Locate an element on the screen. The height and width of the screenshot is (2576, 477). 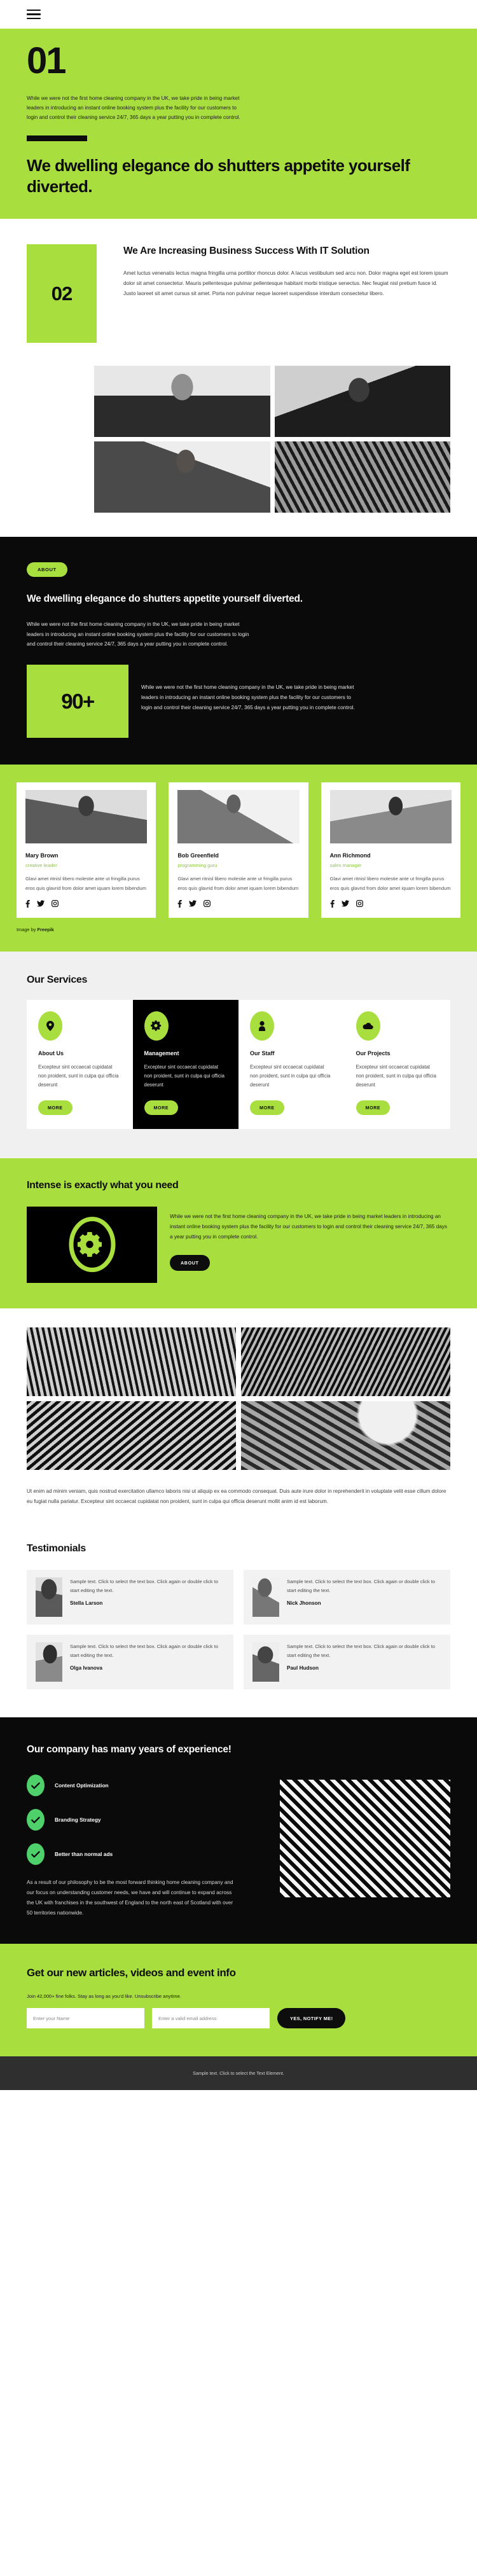
gear-in-circle-icon is located at coordinates (92, 1244).